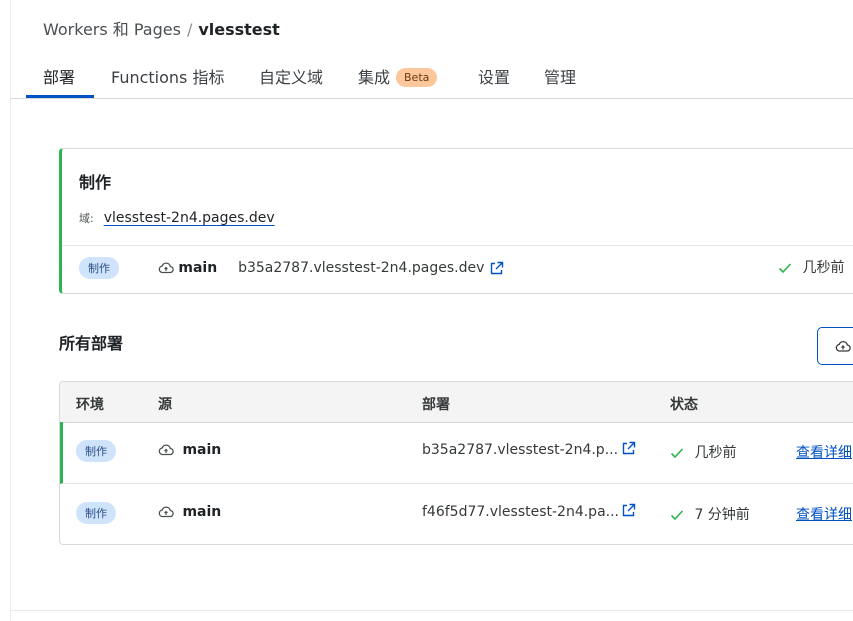  I want to click on breadcrumb-parent: Workers 和 Pages, so click(112, 29).